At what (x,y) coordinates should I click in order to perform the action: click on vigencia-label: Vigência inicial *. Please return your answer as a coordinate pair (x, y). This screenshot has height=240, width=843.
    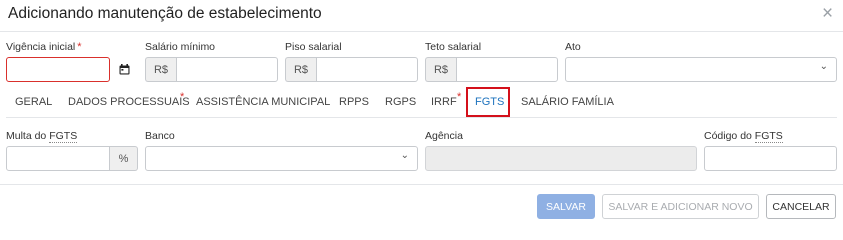
    Looking at the image, I should click on (44, 47).